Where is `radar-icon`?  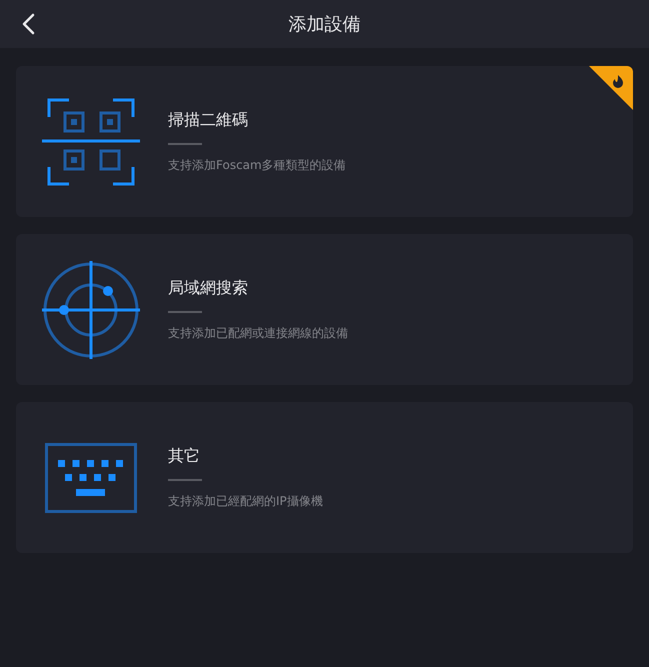
radar-icon is located at coordinates (91, 310).